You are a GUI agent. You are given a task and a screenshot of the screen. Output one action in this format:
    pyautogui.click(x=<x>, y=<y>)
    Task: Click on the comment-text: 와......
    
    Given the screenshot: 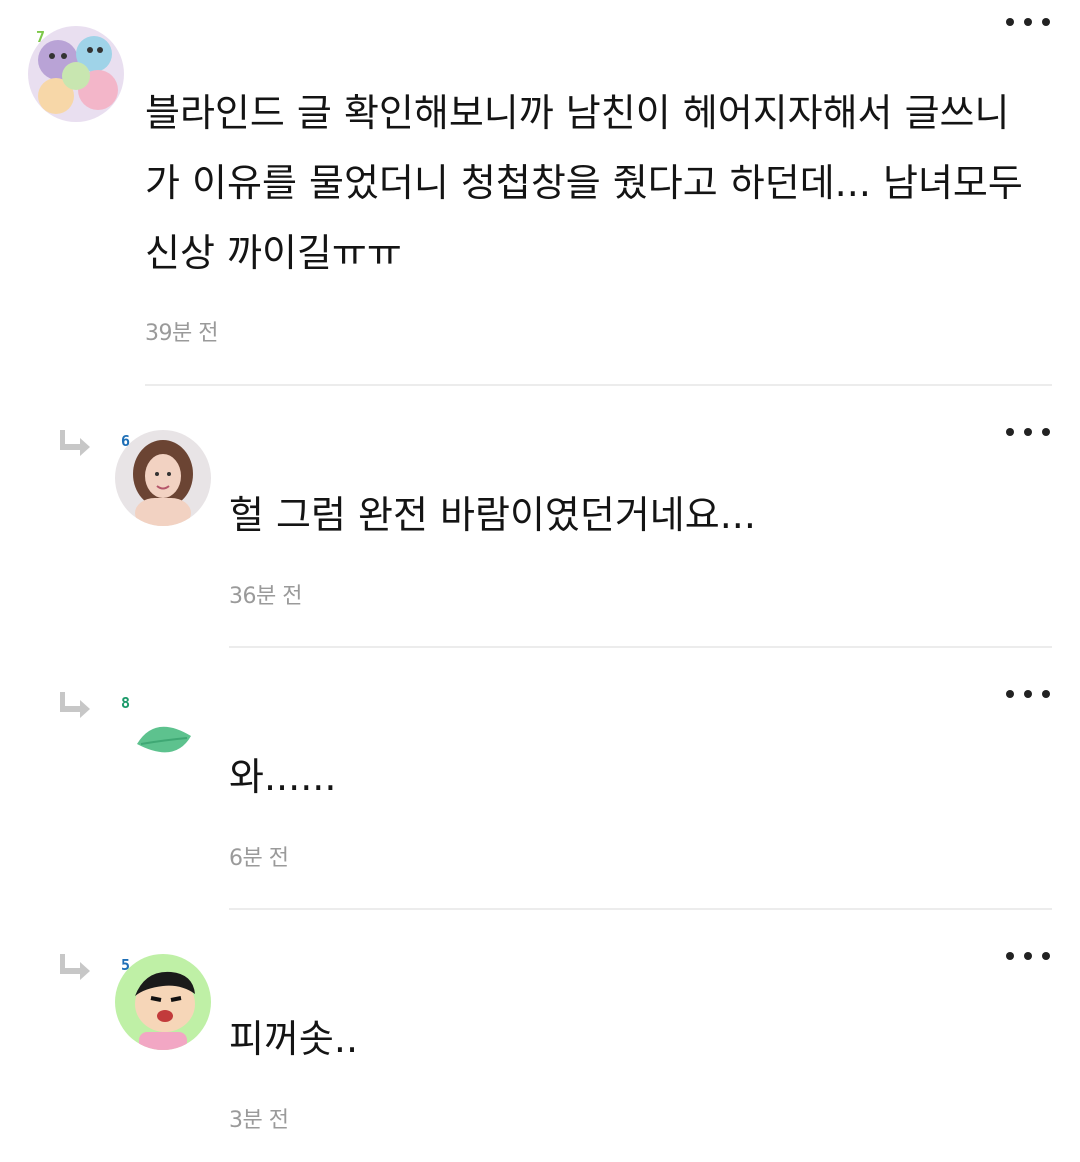 What is the action you would take?
    pyautogui.click(x=283, y=777)
    